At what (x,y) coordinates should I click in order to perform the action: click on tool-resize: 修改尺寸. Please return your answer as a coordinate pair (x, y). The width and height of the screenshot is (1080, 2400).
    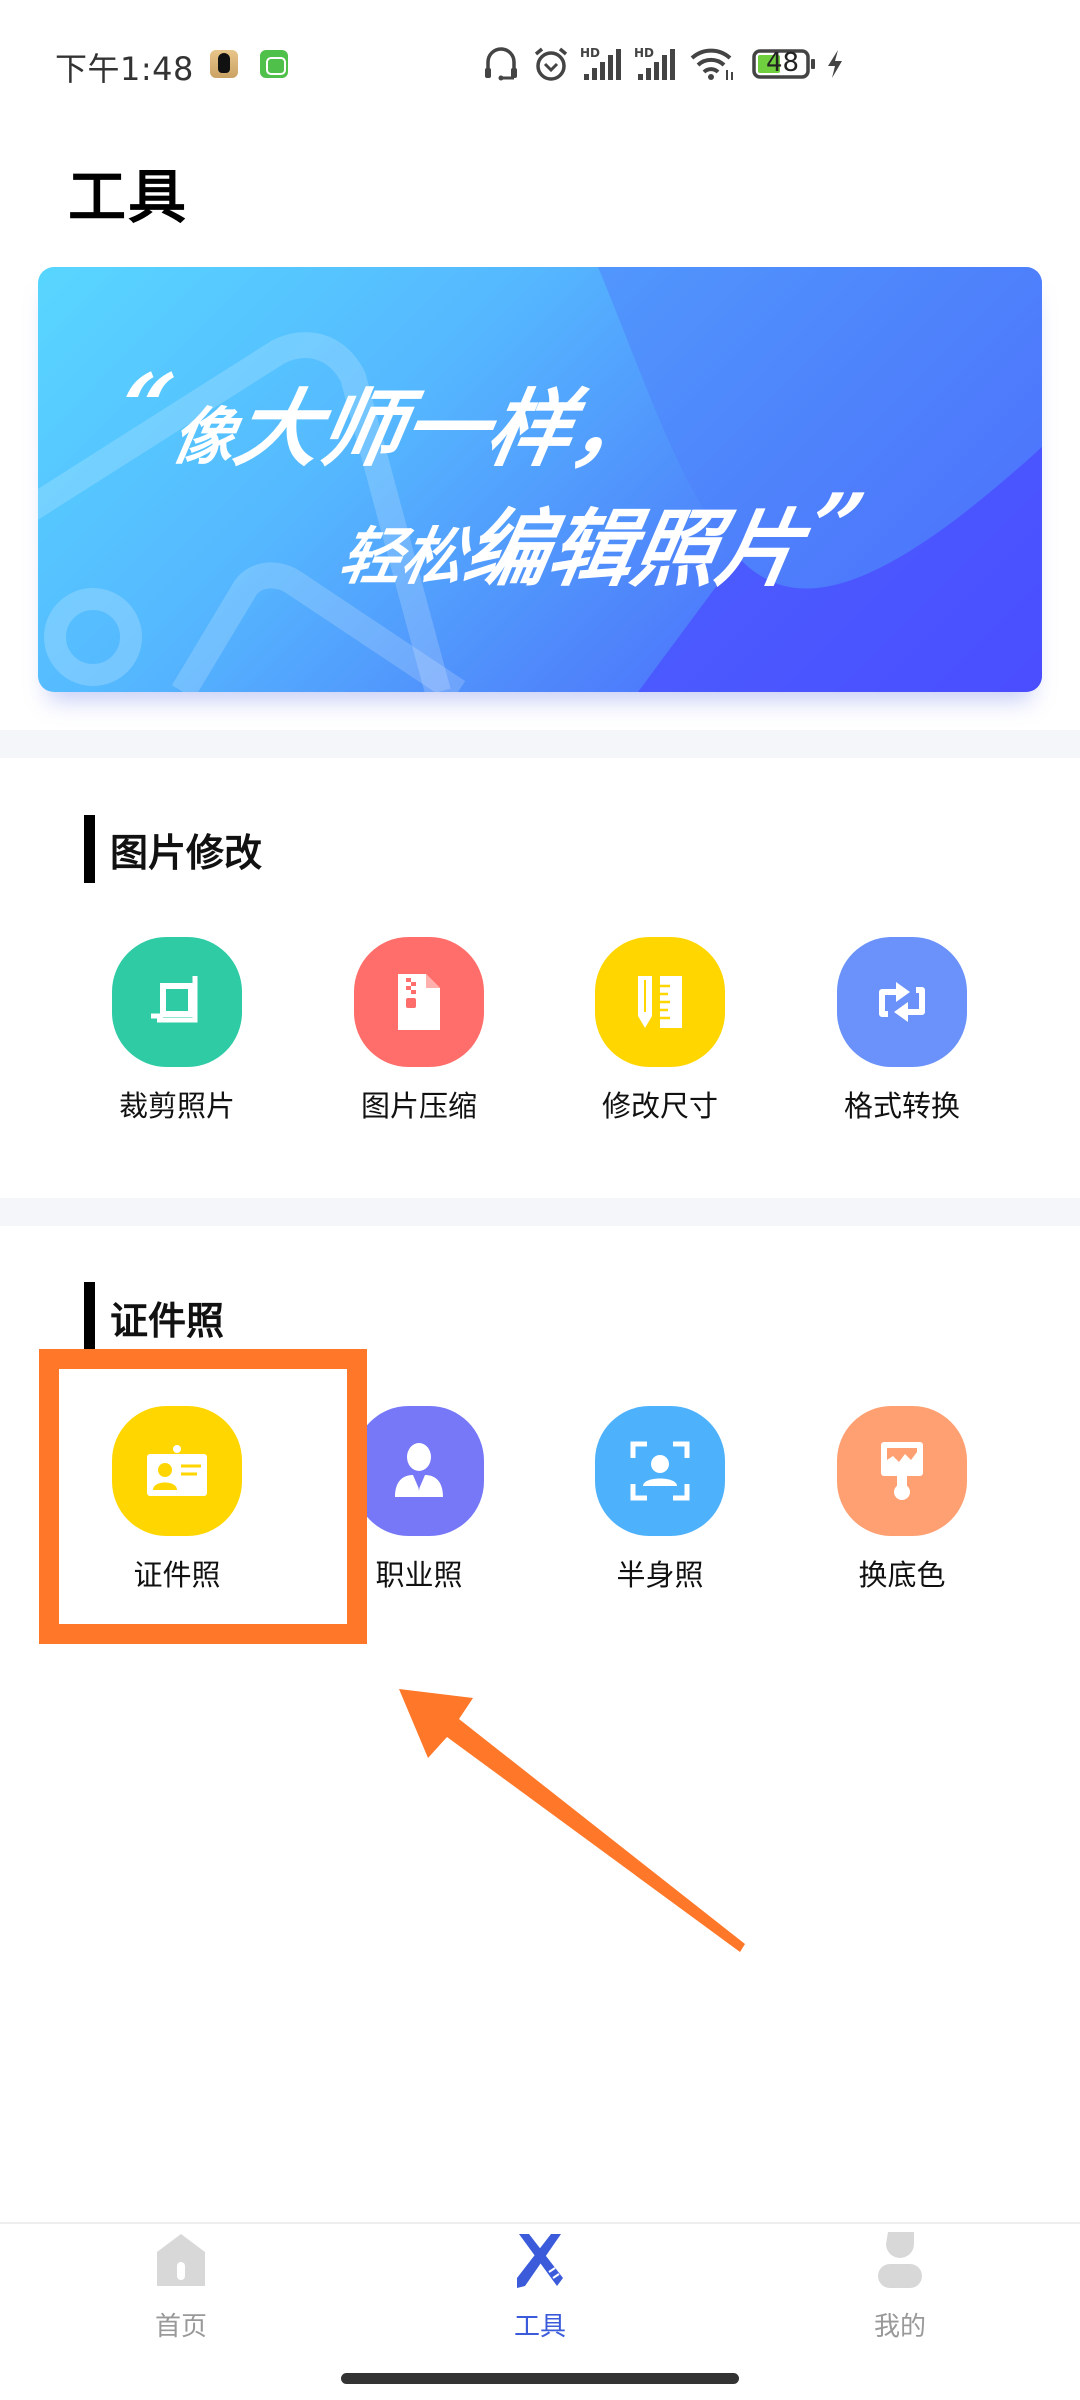
    Looking at the image, I should click on (660, 1030).